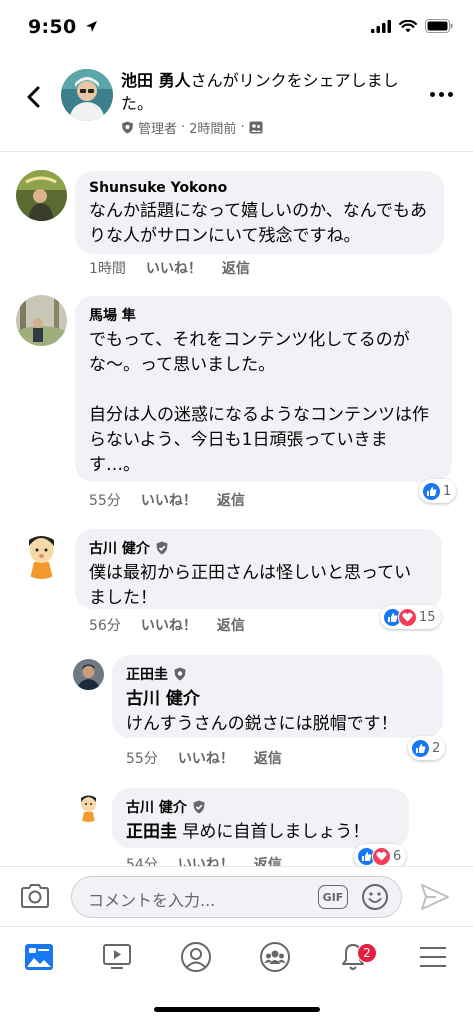 Image resolution: width=473 pixels, height=1024 pixels. I want to click on reaction-summary: 6, so click(380, 856).